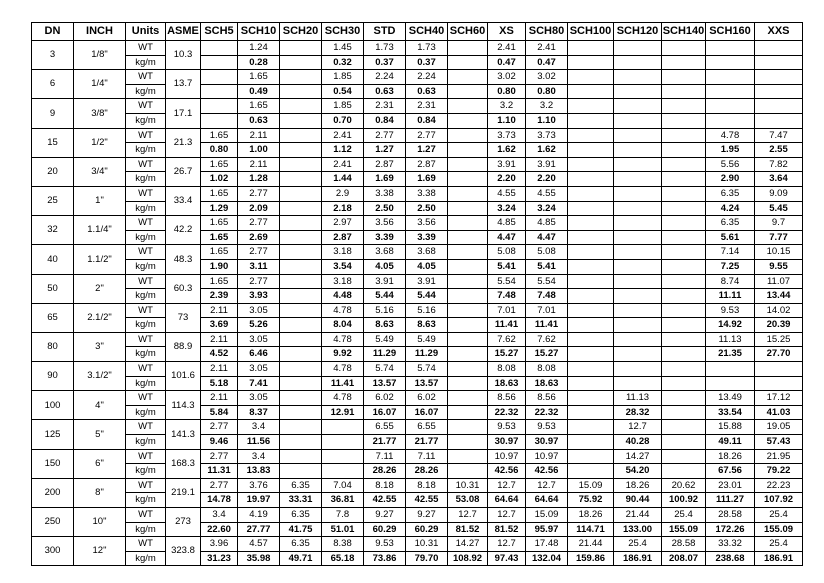 The height and width of the screenshot is (583, 824). Describe the element at coordinates (384, 237) in the screenshot. I see `kg-cell-std: 3.39` at that location.